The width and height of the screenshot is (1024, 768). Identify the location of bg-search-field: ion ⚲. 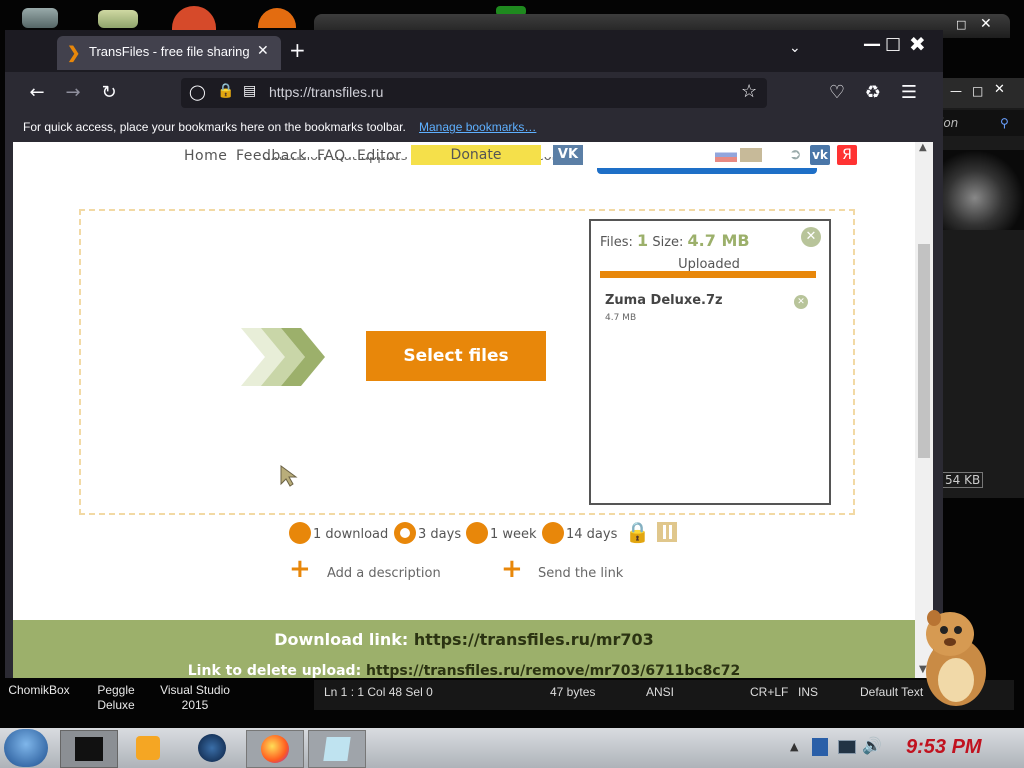
(982, 123).